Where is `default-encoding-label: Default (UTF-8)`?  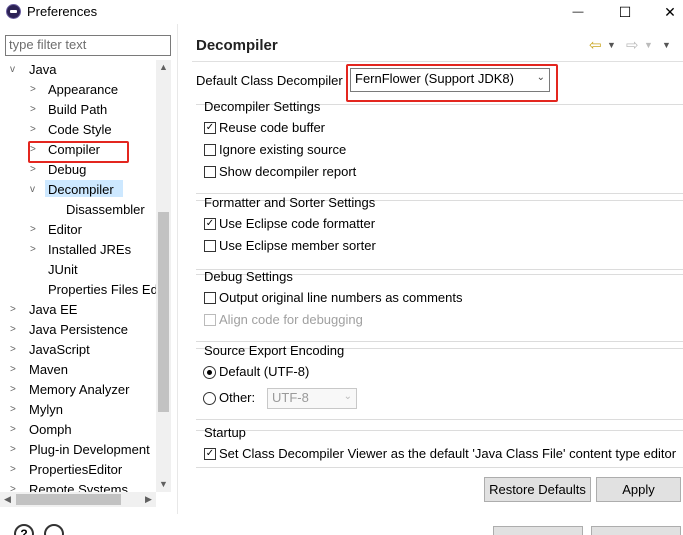 default-encoding-label: Default (UTF-8) is located at coordinates (264, 371).